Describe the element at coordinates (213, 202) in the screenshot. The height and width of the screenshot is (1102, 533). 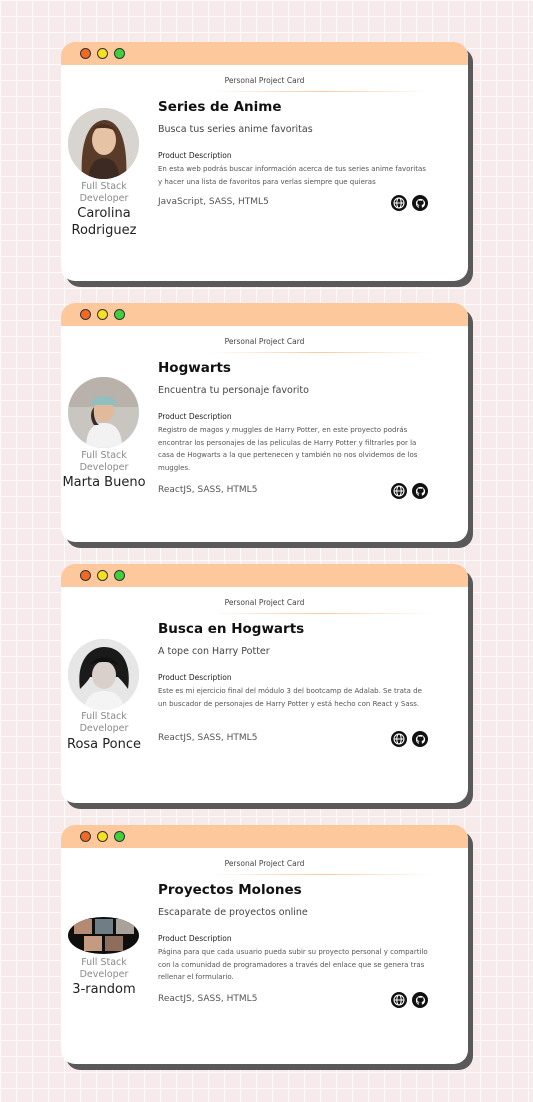
I see `project-technologies: JavaScript, SASS, HTML5` at that location.